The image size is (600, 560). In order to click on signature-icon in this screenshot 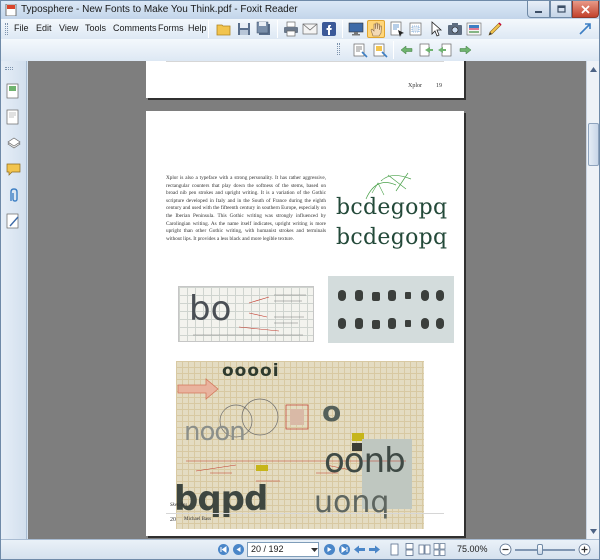, I will do `click(14, 222)`.